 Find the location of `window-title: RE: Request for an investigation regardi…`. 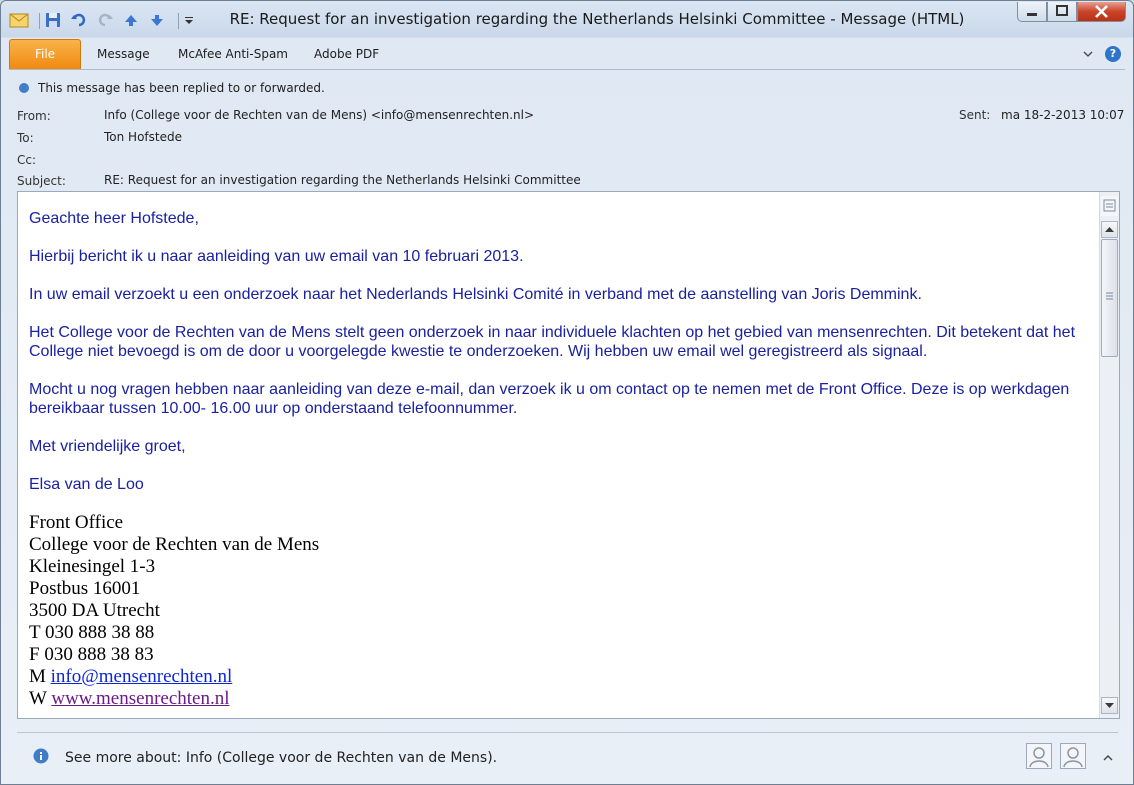

window-title: RE: Request for an investigation regardi… is located at coordinates (597, 19).